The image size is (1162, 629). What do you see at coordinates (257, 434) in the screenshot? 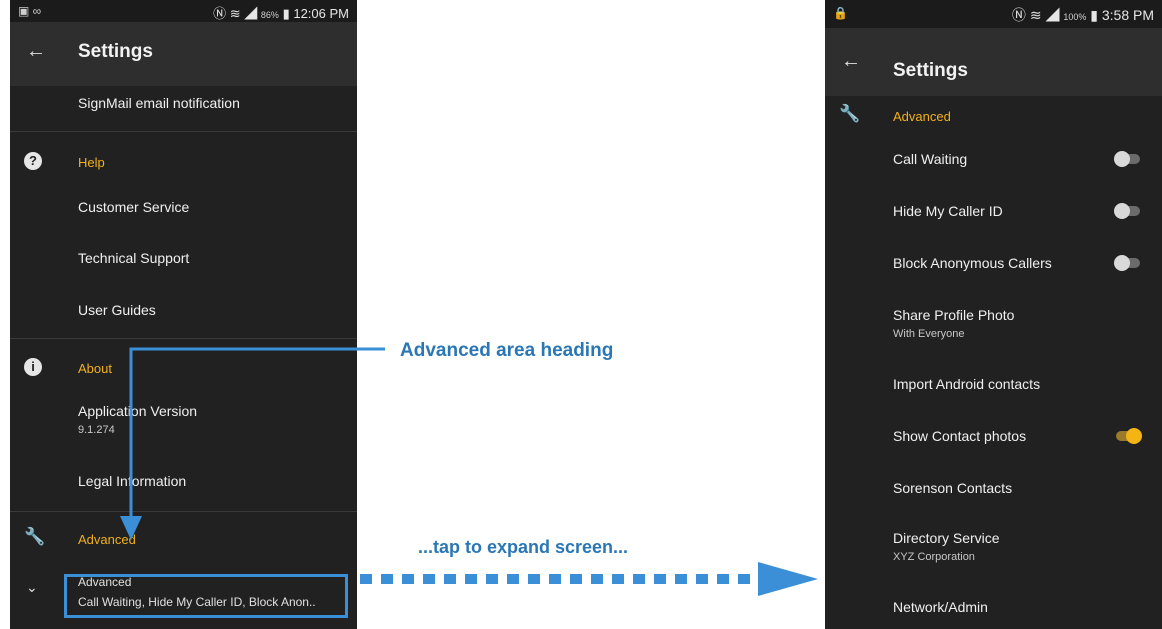
I see `heading-callout-line` at bounding box center [257, 434].